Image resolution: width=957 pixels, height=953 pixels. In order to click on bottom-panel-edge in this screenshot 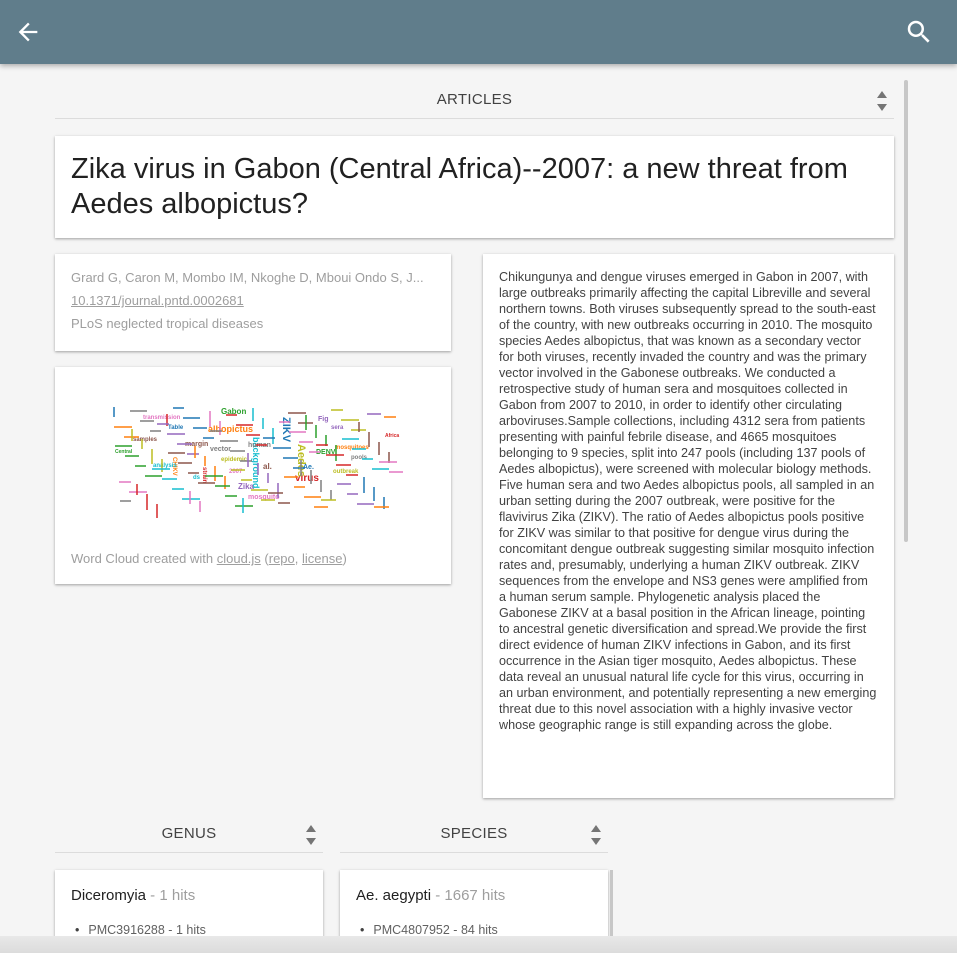, I will do `click(478, 944)`.